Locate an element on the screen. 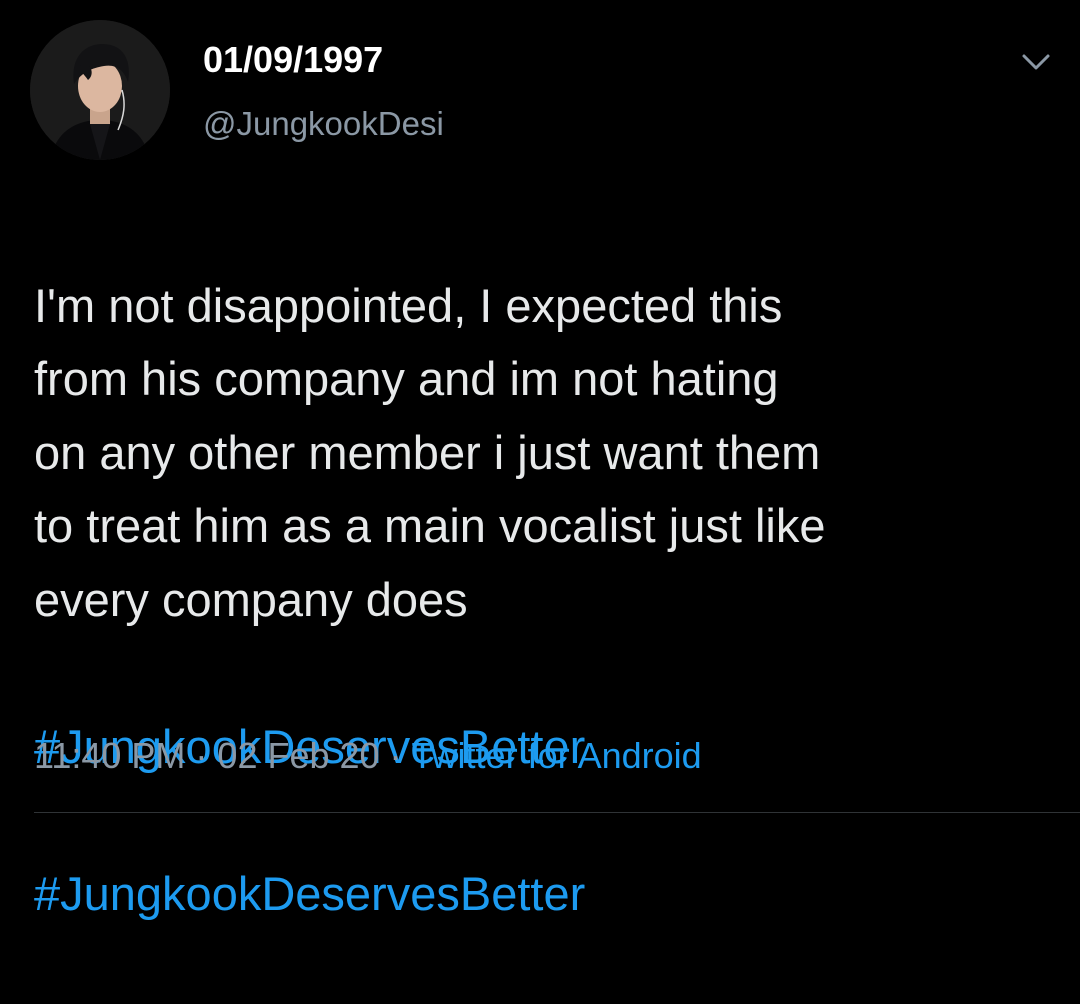  username-handle: @JungkookDesi is located at coordinates (323, 124).